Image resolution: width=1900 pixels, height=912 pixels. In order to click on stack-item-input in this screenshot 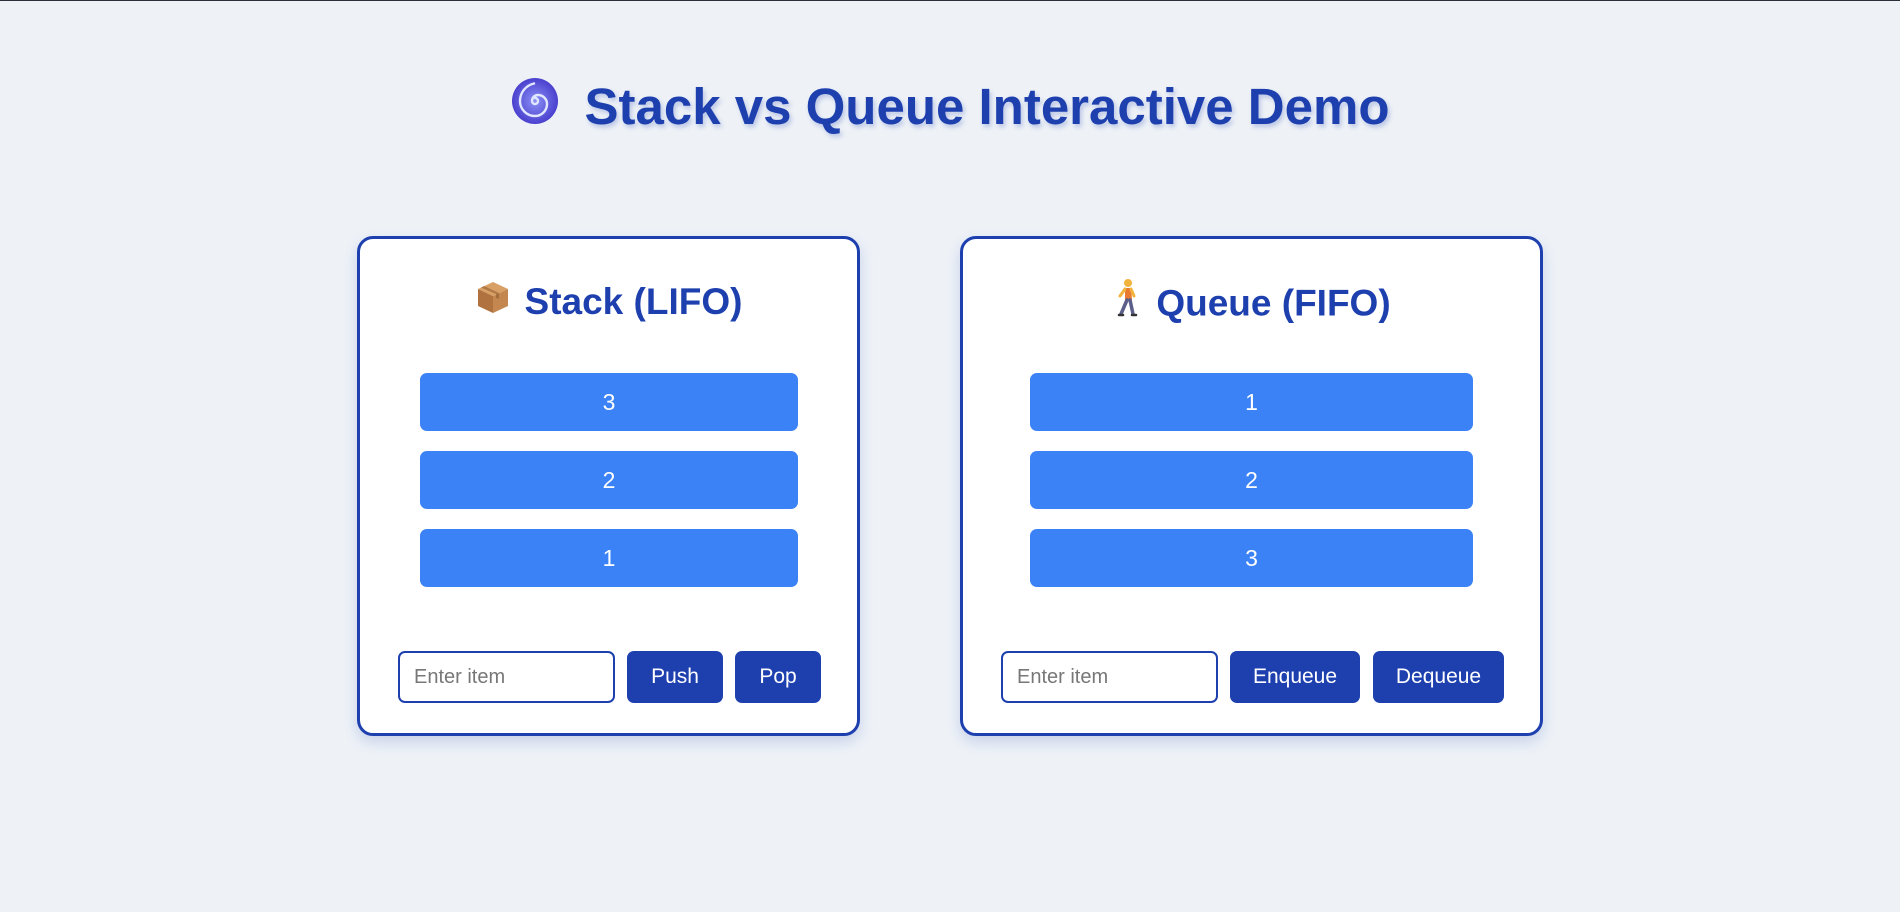, I will do `click(506, 677)`.